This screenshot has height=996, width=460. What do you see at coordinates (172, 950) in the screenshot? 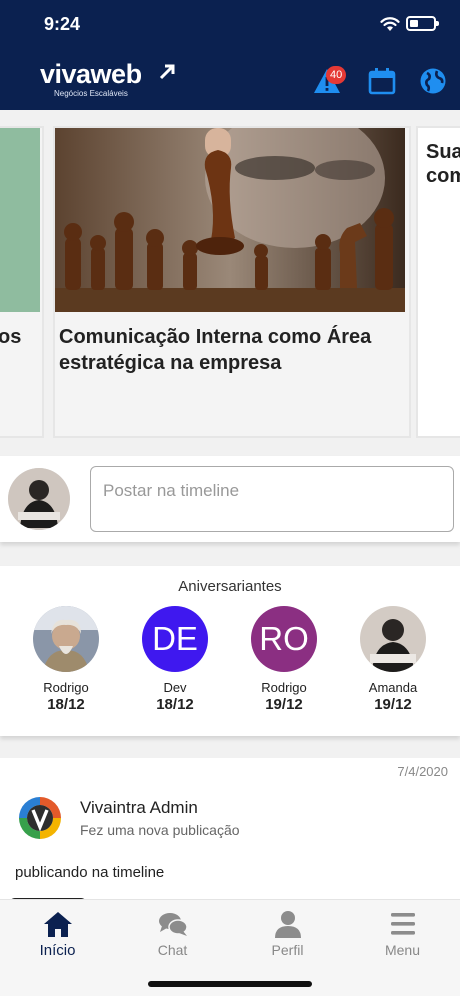
I see `tab-label: Chat` at bounding box center [172, 950].